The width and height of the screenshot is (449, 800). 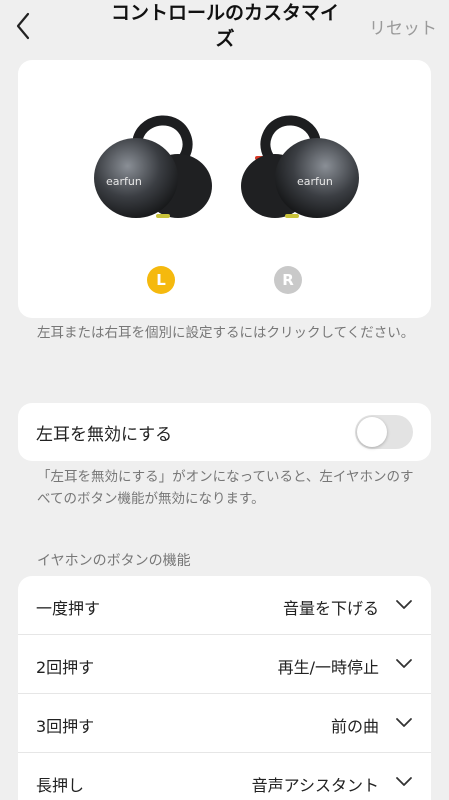 I want to click on control-row-triple-press: 3回押す 前の曲, so click(x=224, y=723).